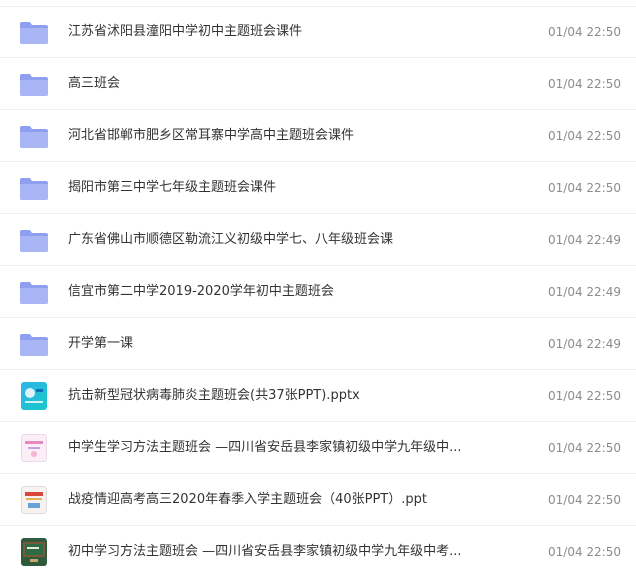 Image resolution: width=636 pixels, height=578 pixels. Describe the element at coordinates (288, 84) in the screenshot. I see `file-name: 高三班会` at that location.